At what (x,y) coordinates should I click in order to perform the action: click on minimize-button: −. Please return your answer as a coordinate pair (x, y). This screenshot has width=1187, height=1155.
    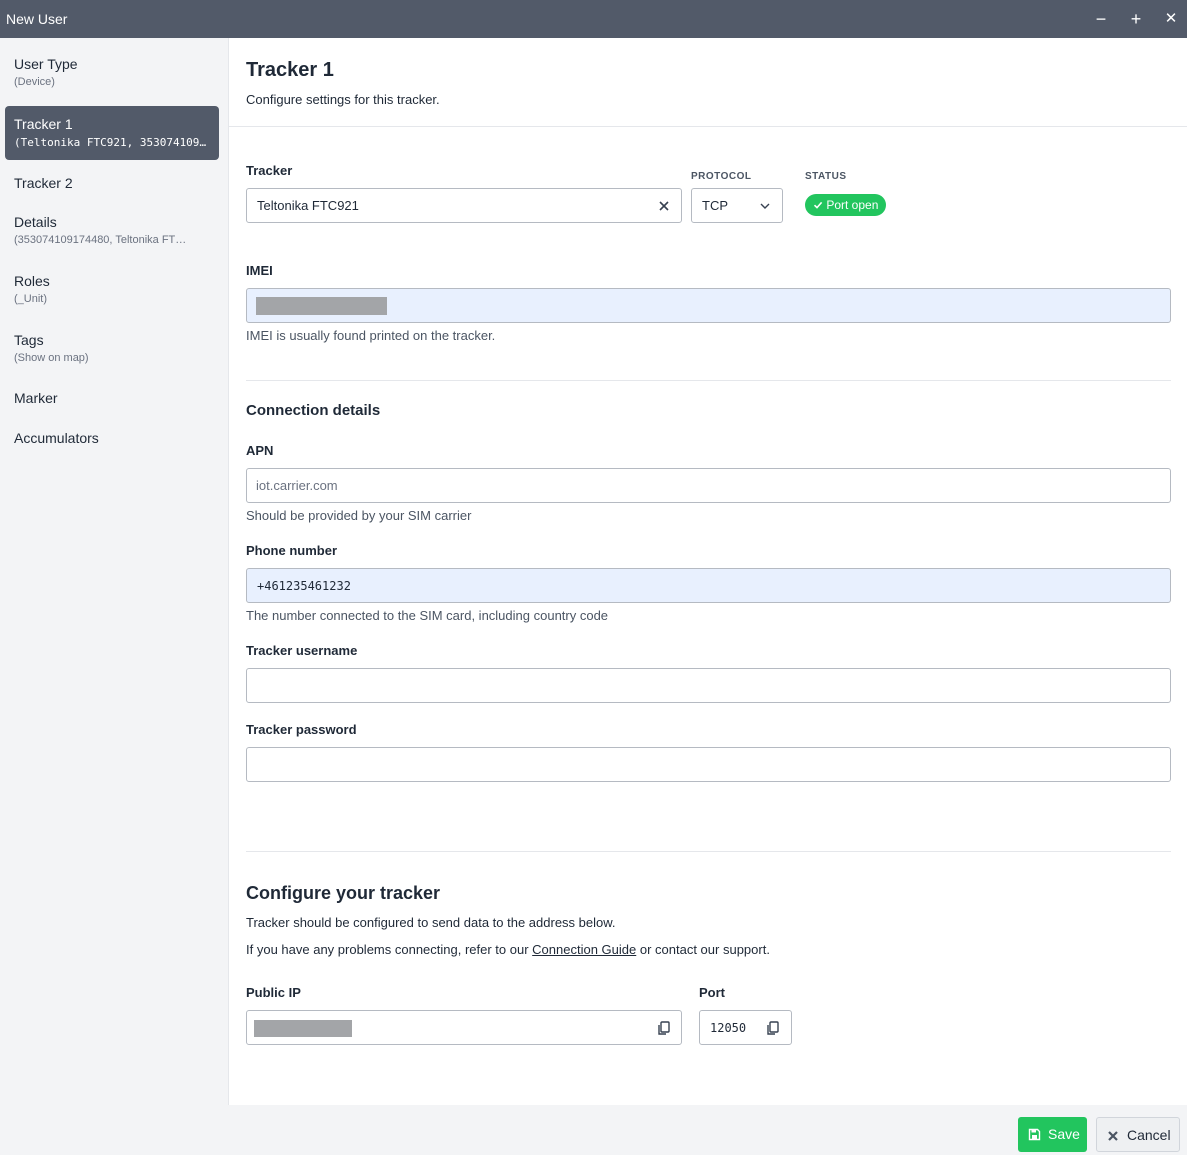
    Looking at the image, I should click on (1101, 19).